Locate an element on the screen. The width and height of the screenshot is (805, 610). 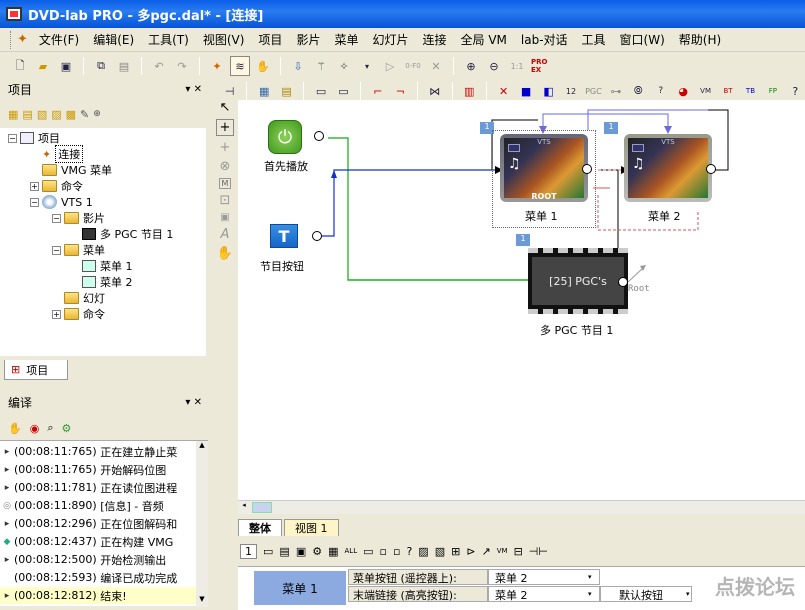
canvas-hscroll: ◂ is located at coordinates (521, 507).